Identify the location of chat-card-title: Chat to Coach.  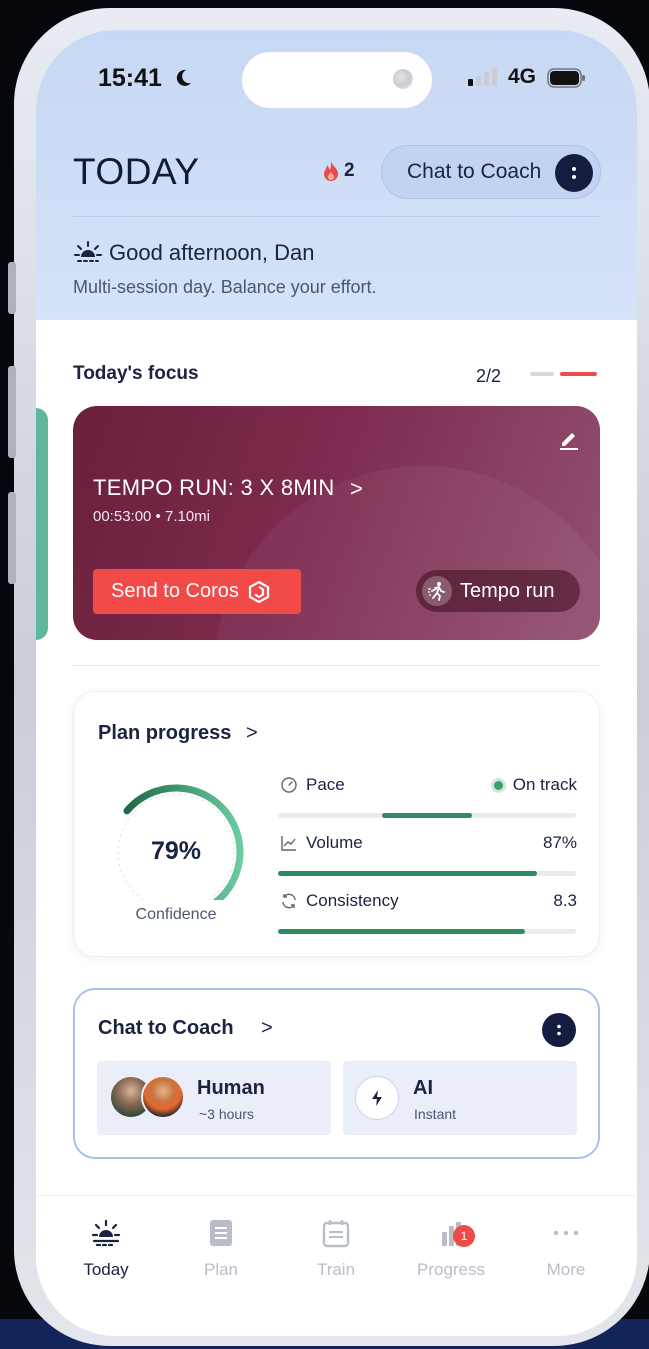
(166, 1028).